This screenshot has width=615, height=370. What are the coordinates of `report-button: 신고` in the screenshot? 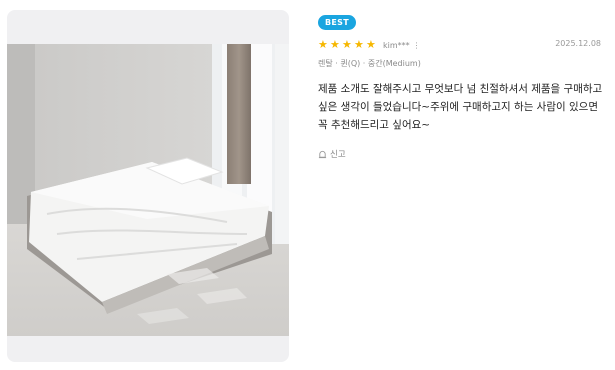 It's located at (463, 154).